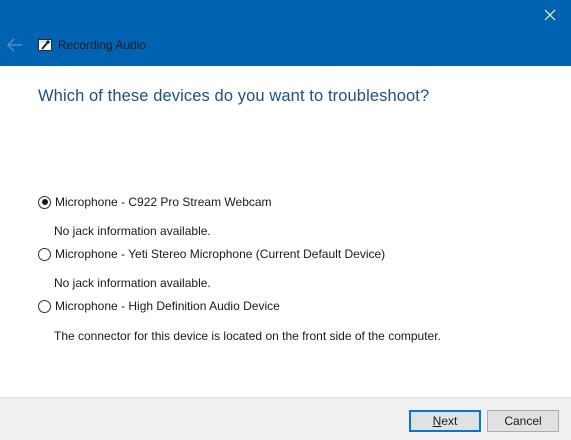 Image resolution: width=571 pixels, height=440 pixels. Describe the element at coordinates (44, 254) in the screenshot. I see `radio-button-yeti` at that location.